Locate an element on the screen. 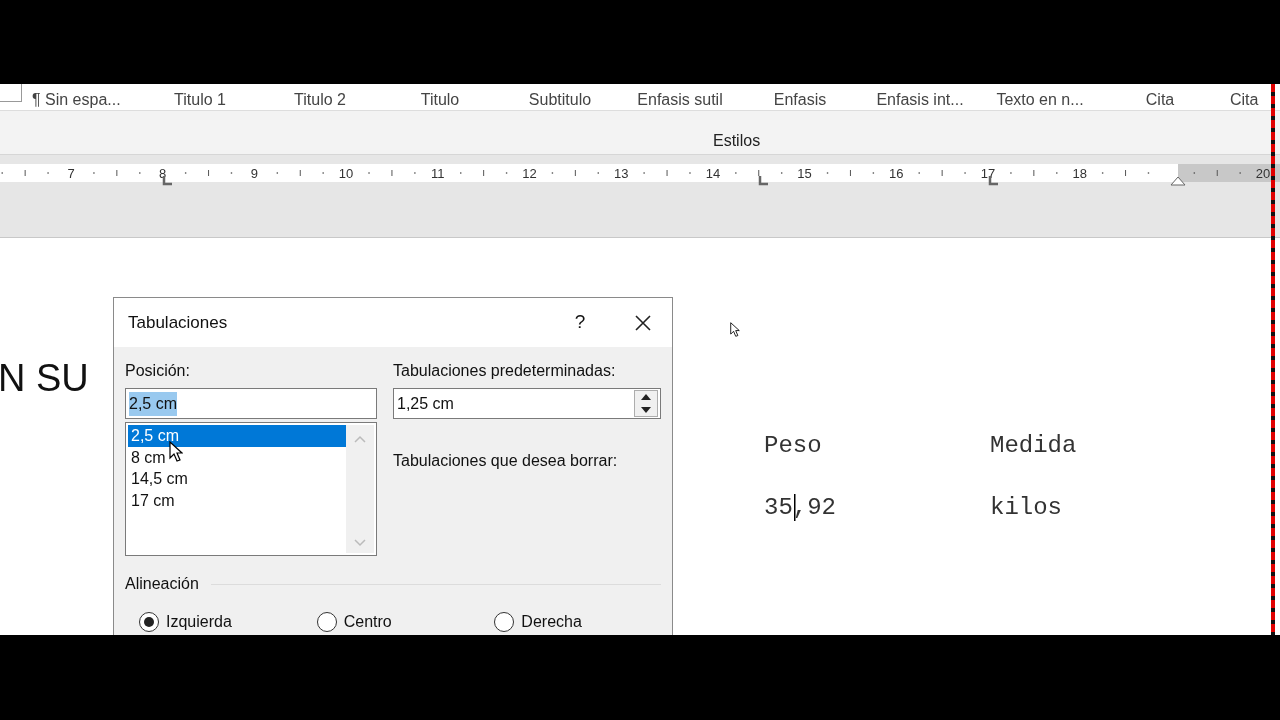 Image resolution: width=1280 pixels, height=720 pixels. ruler-number: 13 is located at coordinates (621, 173).